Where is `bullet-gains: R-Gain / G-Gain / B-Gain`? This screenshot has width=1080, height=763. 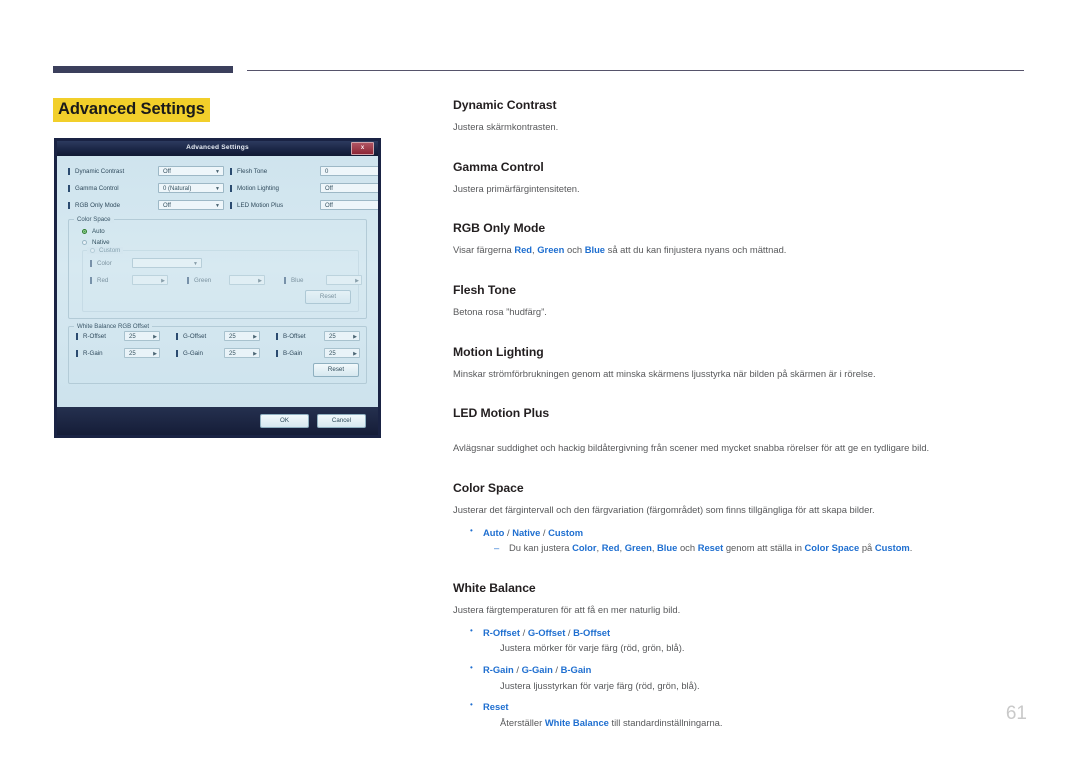 bullet-gains: R-Gain / G-Gain / B-Gain is located at coordinates (739, 669).